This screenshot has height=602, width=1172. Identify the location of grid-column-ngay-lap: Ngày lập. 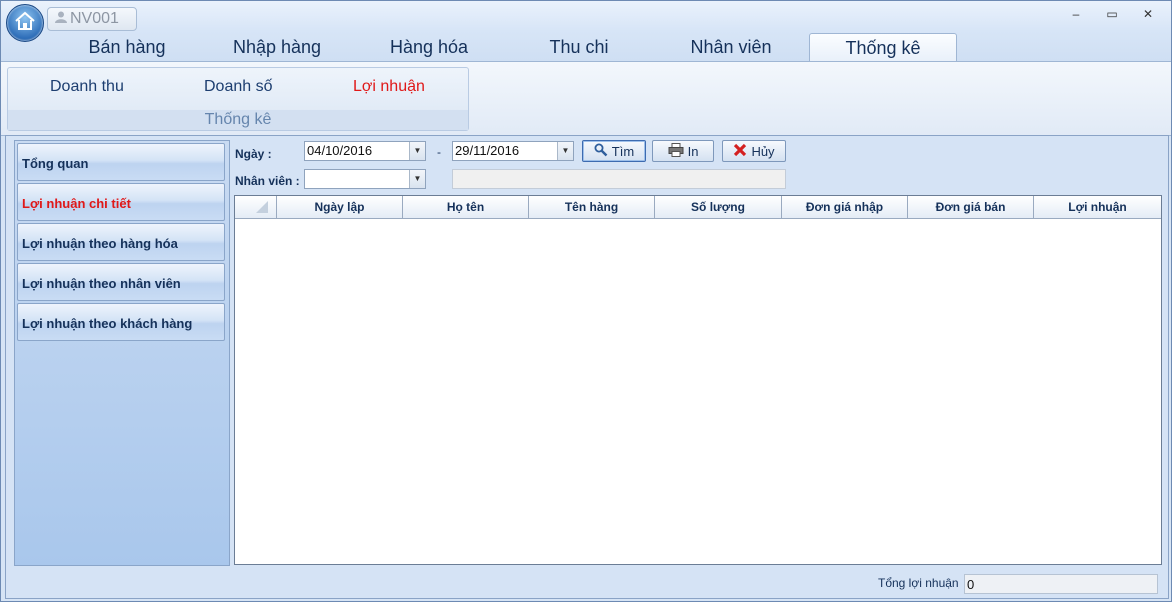
(340, 207).